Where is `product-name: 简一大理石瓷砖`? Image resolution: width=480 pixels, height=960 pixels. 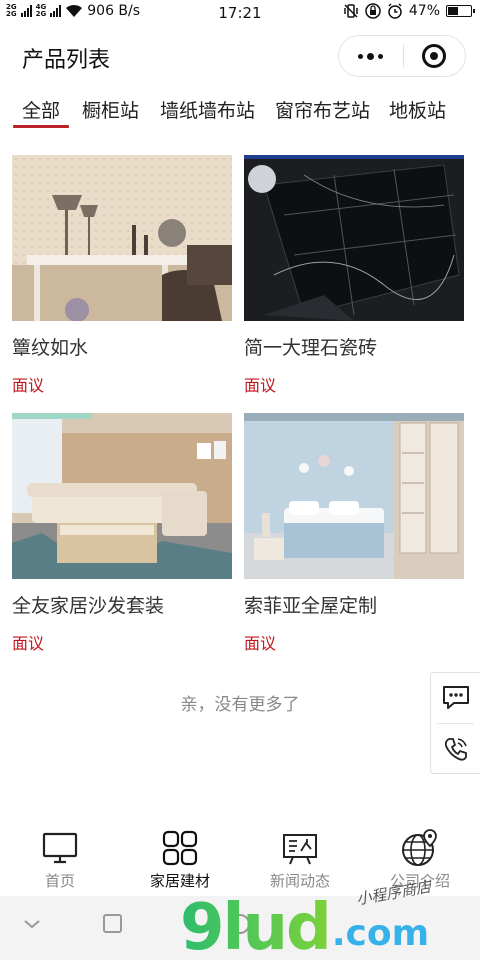 product-name: 简一大理石瓷砖 is located at coordinates (354, 346).